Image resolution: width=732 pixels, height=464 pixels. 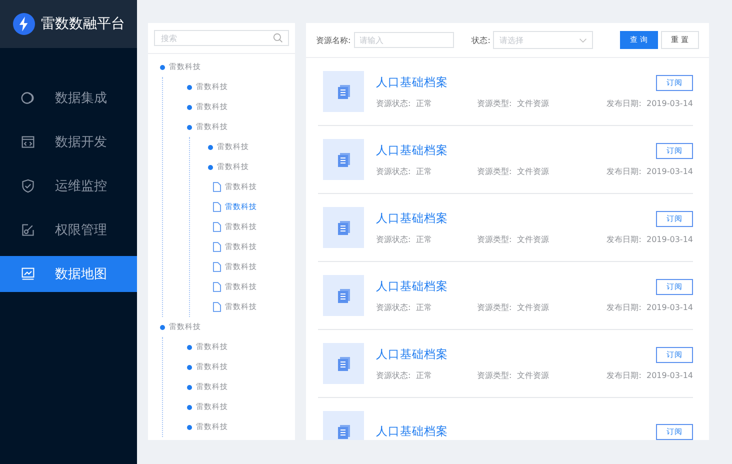 I want to click on nav-item: 数据集成, so click(x=68, y=98).